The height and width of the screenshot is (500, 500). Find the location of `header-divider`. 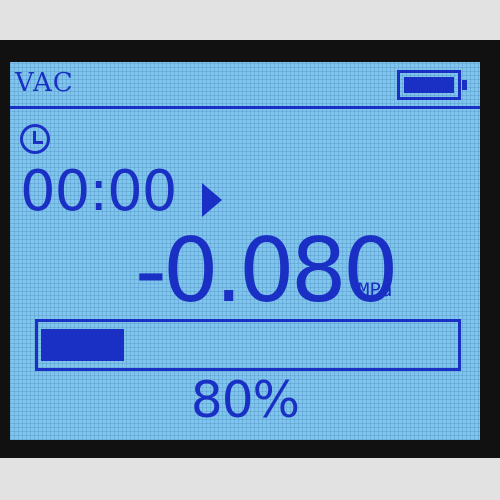

header-divider is located at coordinates (245, 107).